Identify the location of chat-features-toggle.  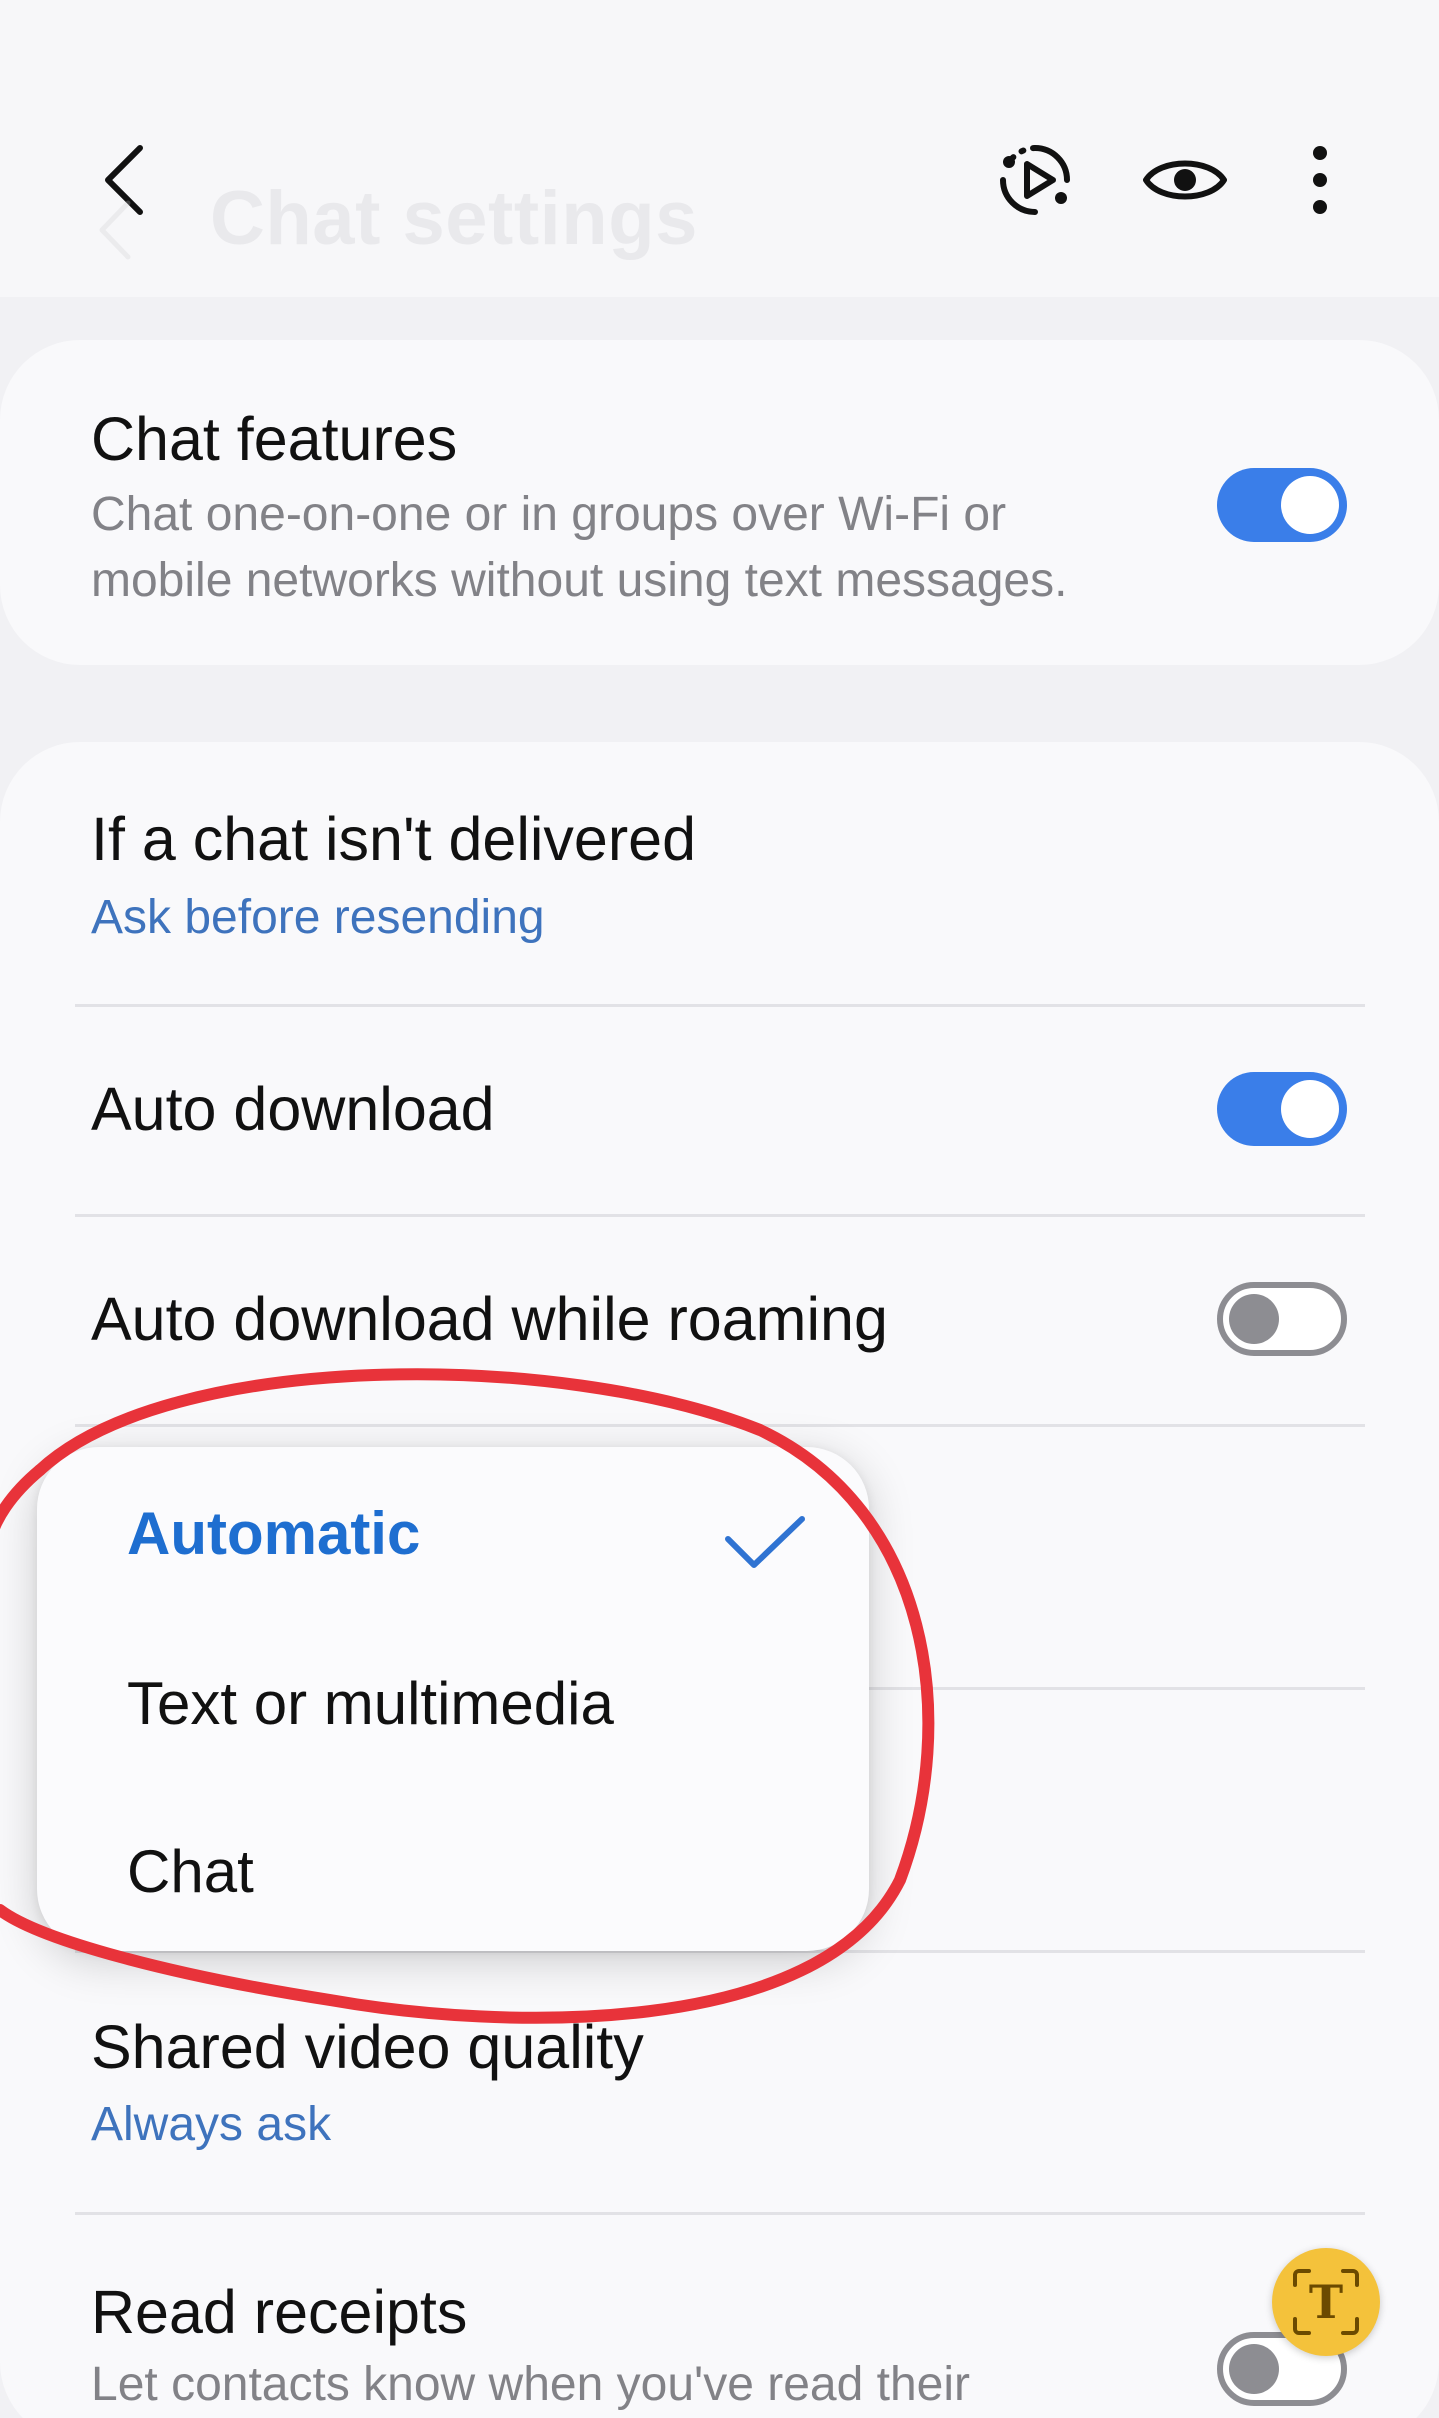
(1282, 505).